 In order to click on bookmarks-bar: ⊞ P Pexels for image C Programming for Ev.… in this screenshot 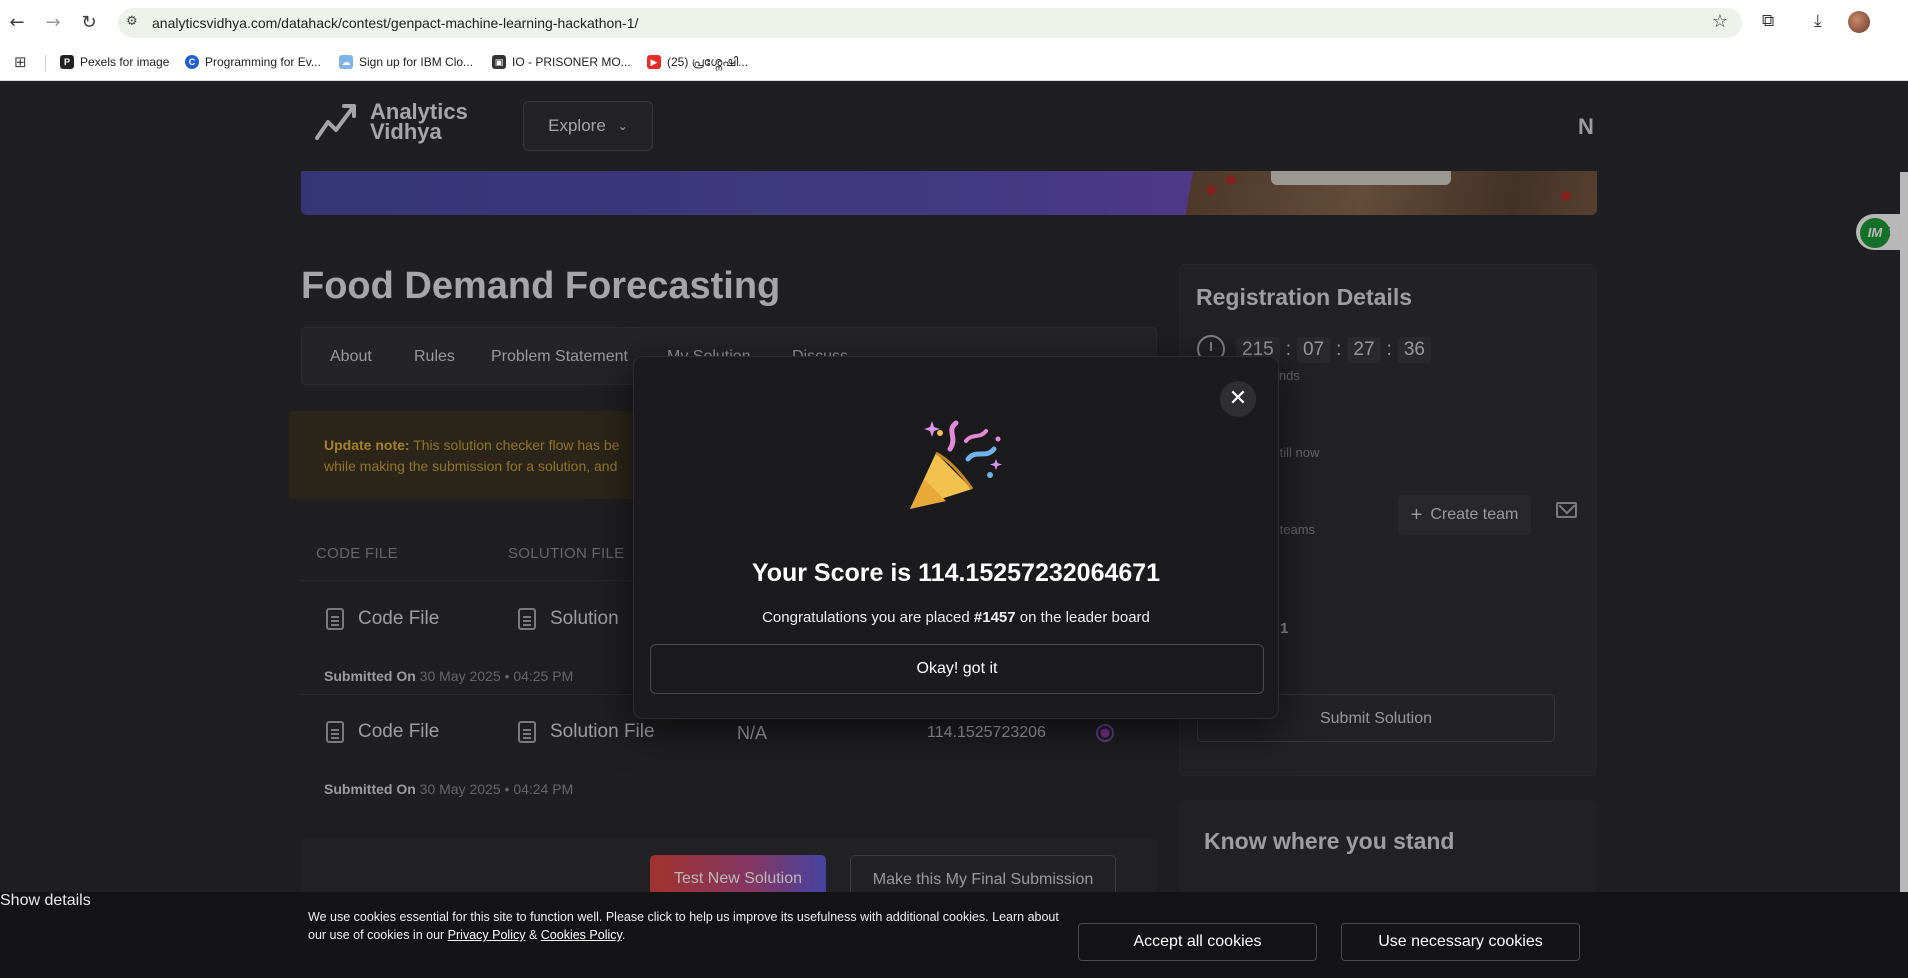, I will do `click(954, 63)`.